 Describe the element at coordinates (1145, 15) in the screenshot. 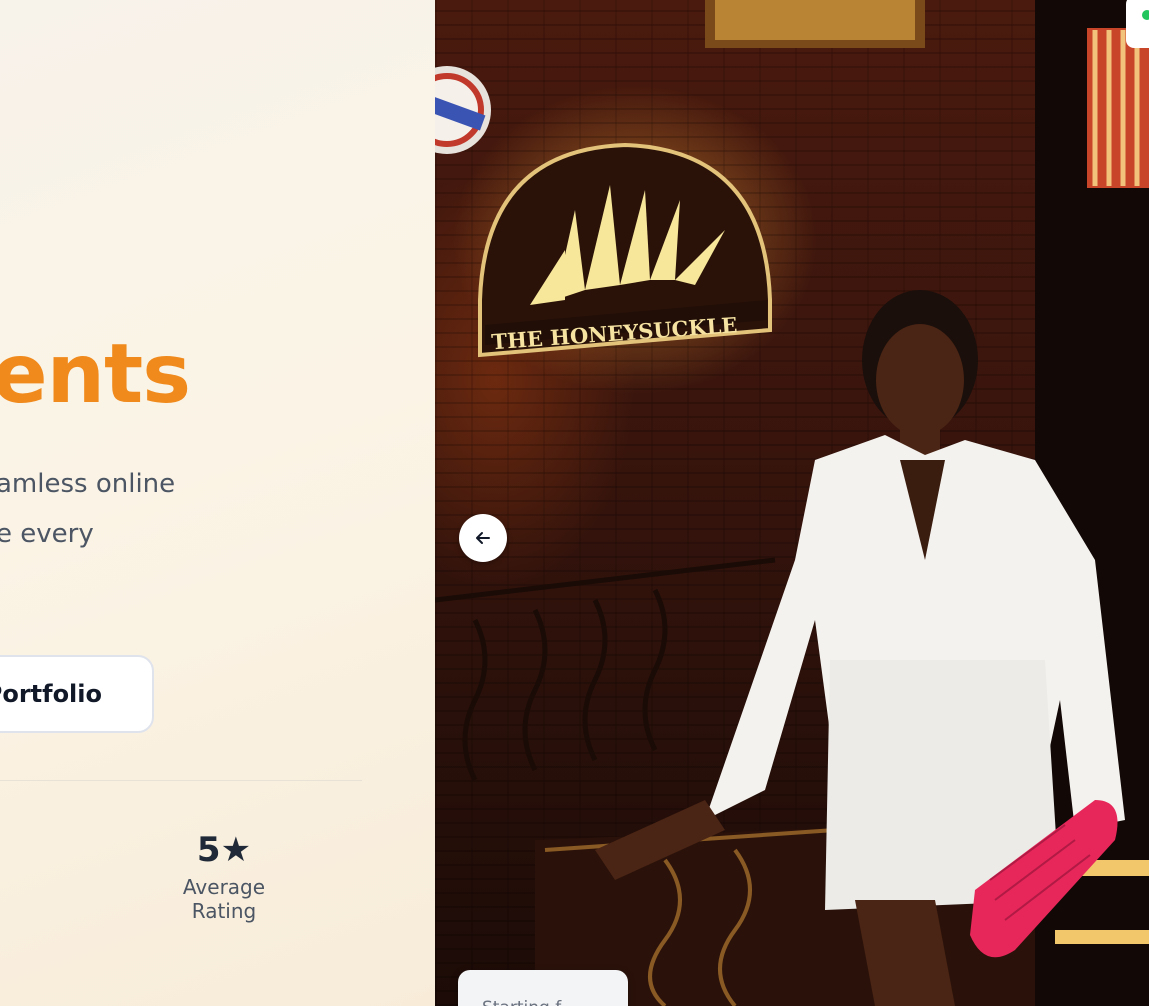

I see `status-dot` at that location.